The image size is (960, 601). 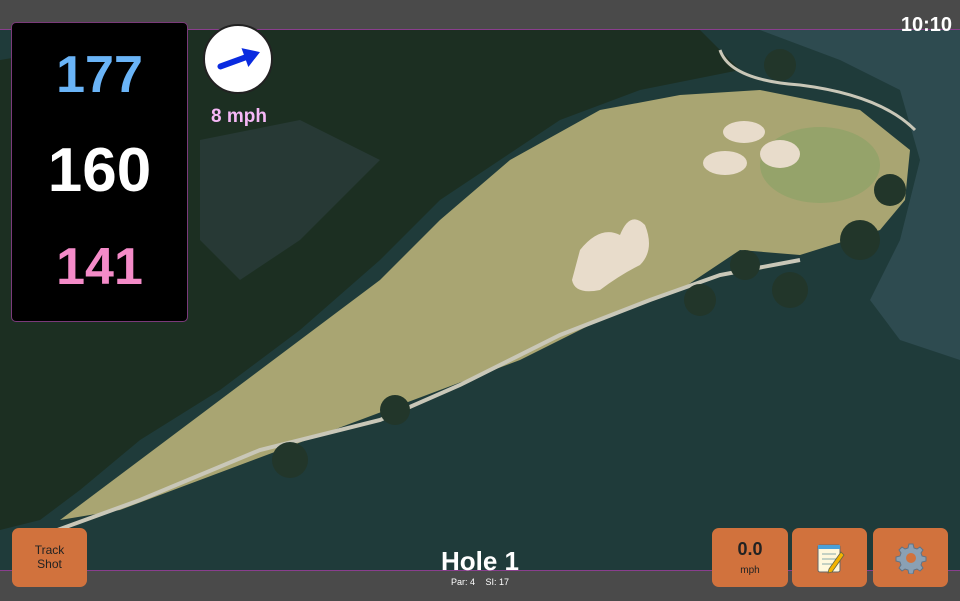 I want to click on speed-value: 0.0, so click(x=750, y=549).